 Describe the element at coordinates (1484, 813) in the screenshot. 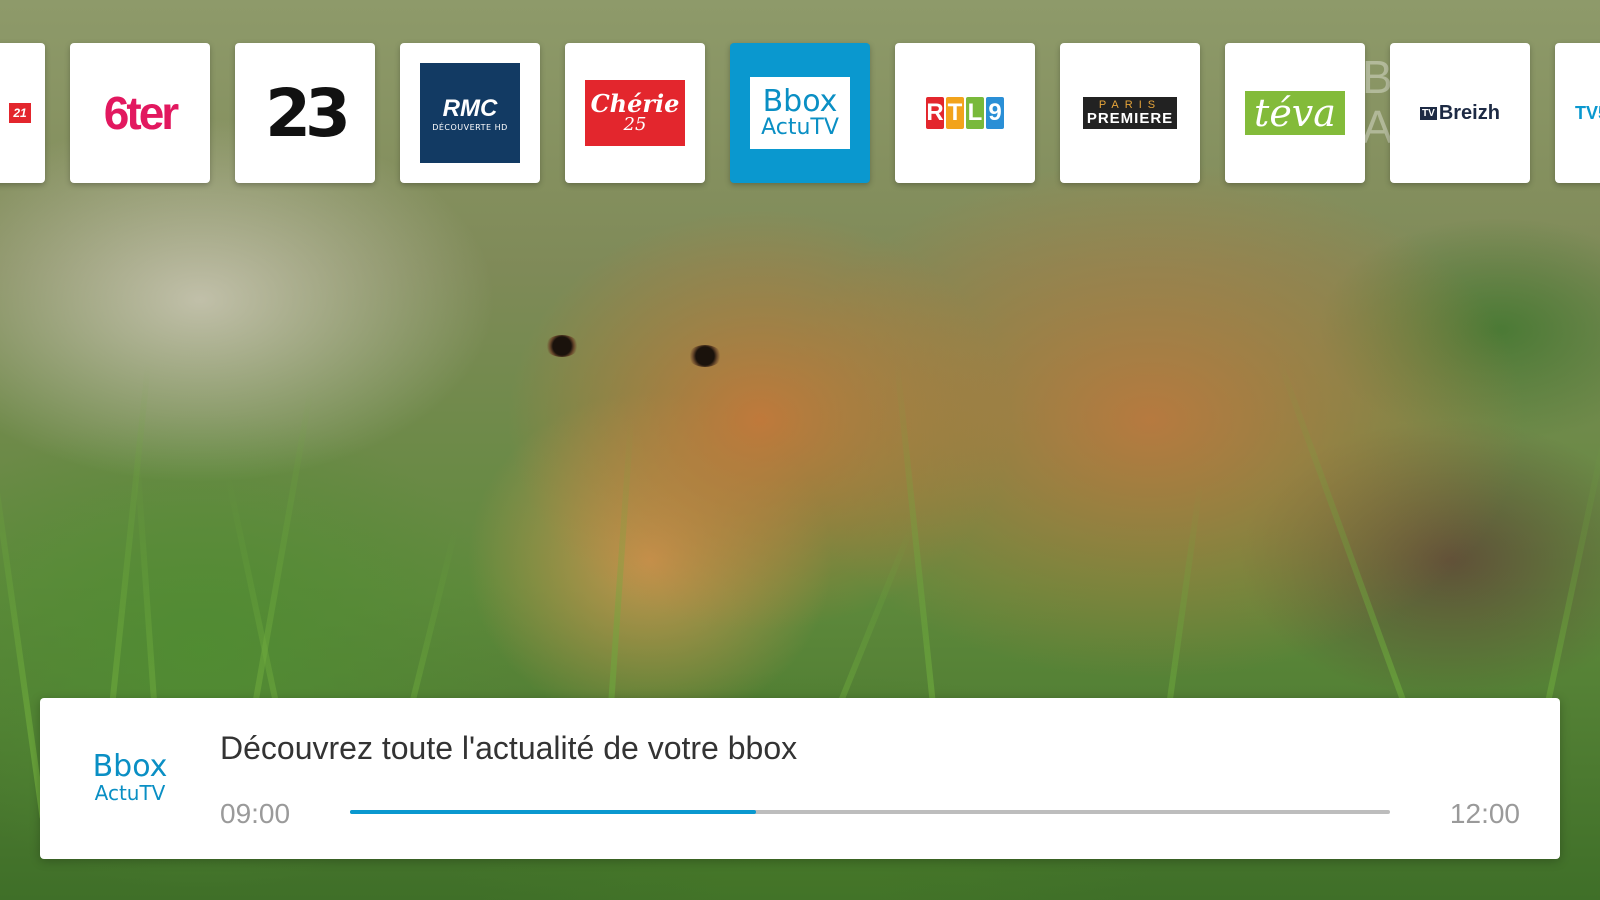

I see `program-end-time: 12:00` at that location.